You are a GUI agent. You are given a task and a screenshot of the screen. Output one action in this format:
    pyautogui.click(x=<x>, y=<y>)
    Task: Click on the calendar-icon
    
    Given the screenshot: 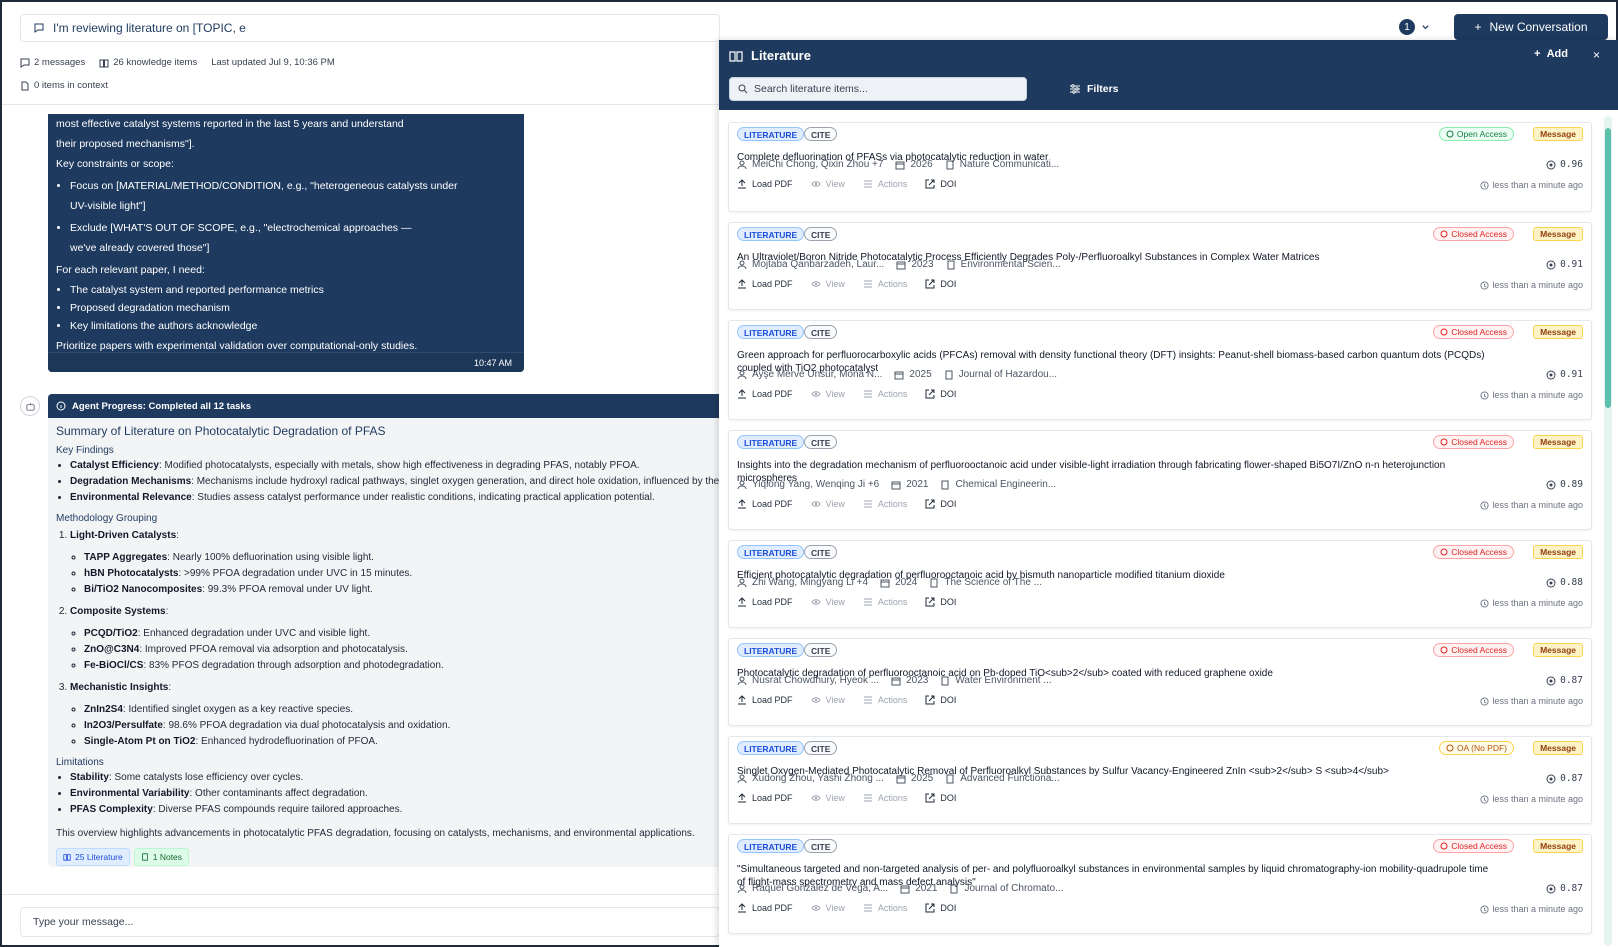 What is the action you would take?
    pyautogui.click(x=899, y=375)
    